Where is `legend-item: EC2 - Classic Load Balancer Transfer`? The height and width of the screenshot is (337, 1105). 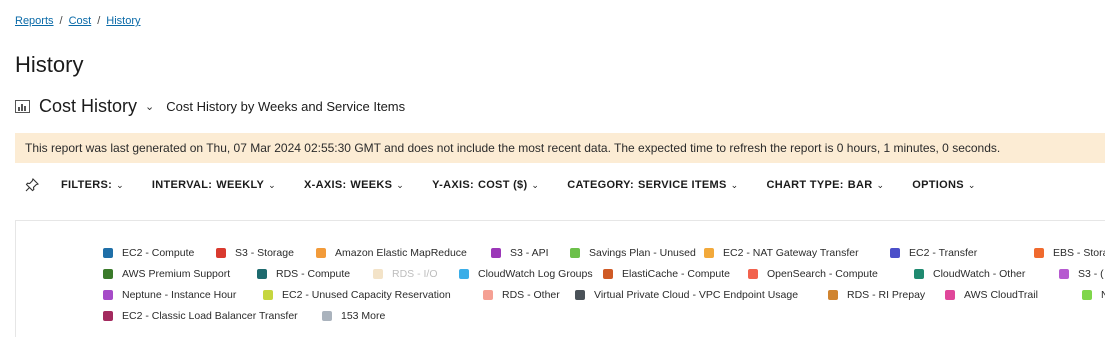 legend-item: EC2 - Classic Load Balancer Transfer is located at coordinates (200, 316).